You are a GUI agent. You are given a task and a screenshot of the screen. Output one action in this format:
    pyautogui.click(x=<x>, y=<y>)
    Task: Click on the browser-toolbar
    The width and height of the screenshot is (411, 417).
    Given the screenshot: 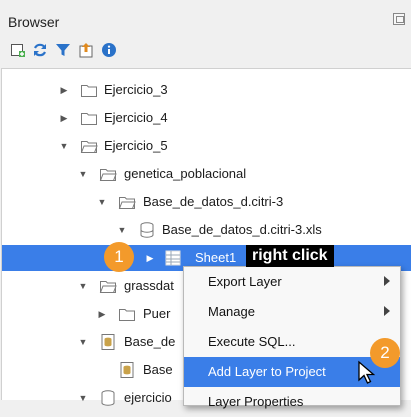 What is the action you would take?
    pyautogui.click(x=205, y=53)
    